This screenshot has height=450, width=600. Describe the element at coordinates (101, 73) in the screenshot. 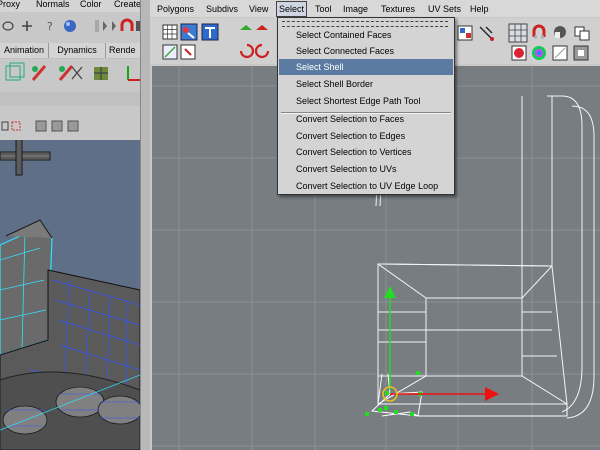

I see `box-icon` at that location.